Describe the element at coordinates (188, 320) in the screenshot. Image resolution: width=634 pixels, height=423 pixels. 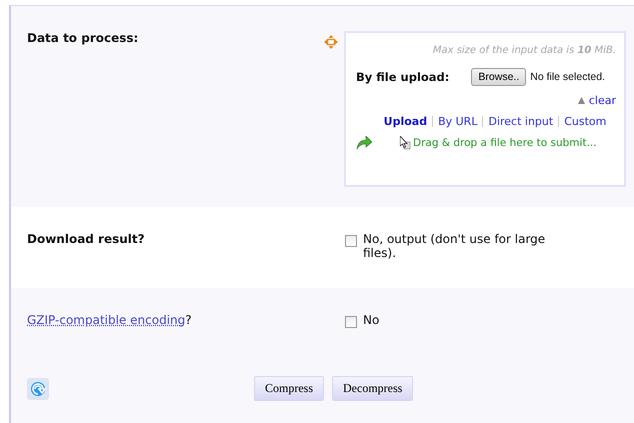
I see `question-mark: ?` at that location.